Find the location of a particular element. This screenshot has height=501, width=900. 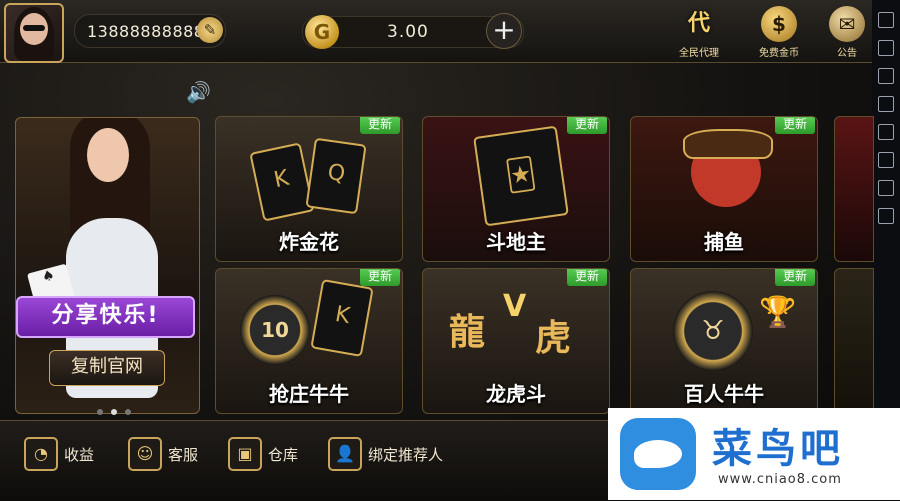

avatar is located at coordinates (34, 33).